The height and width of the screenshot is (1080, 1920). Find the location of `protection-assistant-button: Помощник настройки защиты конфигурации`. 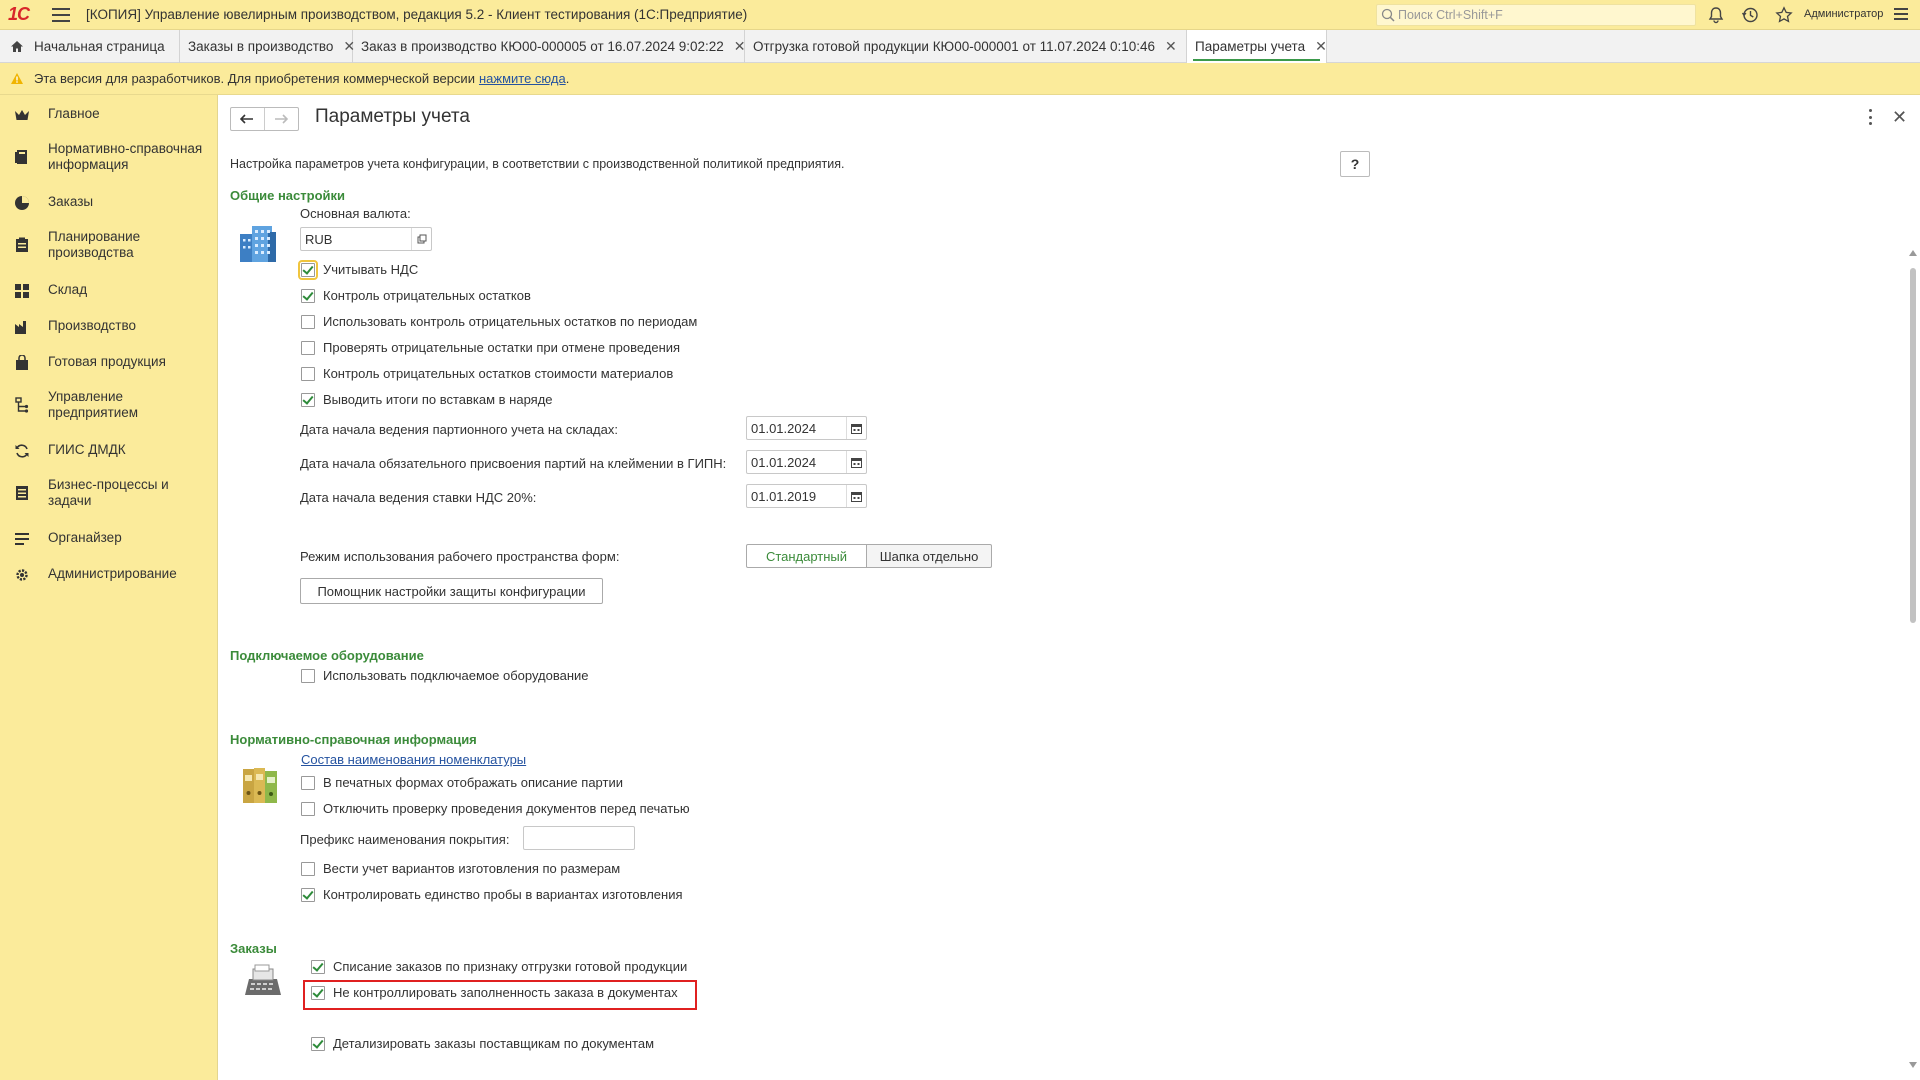

protection-assistant-button: Помощник настройки защиты конфигурации is located at coordinates (451, 591).